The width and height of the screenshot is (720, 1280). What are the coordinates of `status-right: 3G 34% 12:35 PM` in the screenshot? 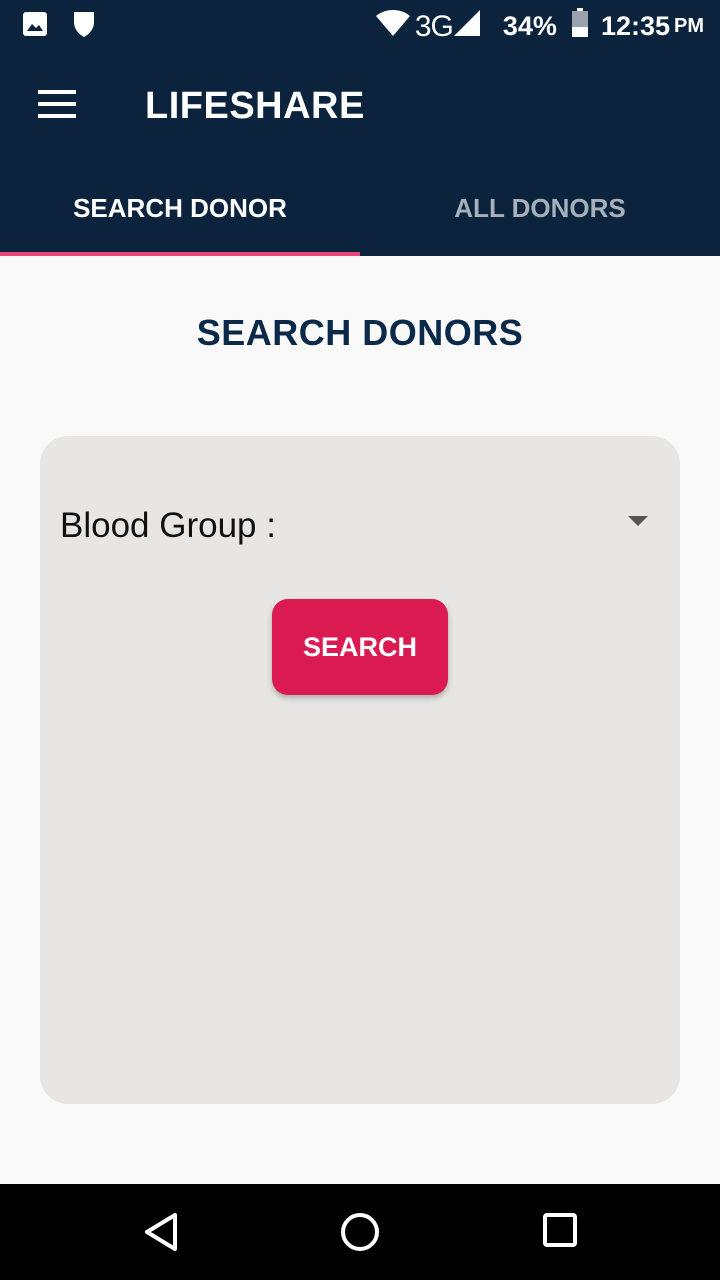 It's located at (539, 26).